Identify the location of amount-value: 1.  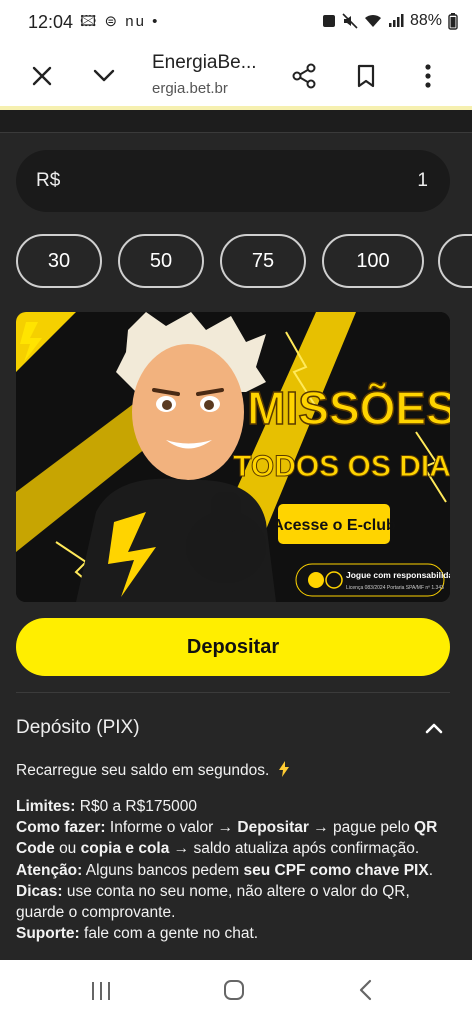
(422, 180).